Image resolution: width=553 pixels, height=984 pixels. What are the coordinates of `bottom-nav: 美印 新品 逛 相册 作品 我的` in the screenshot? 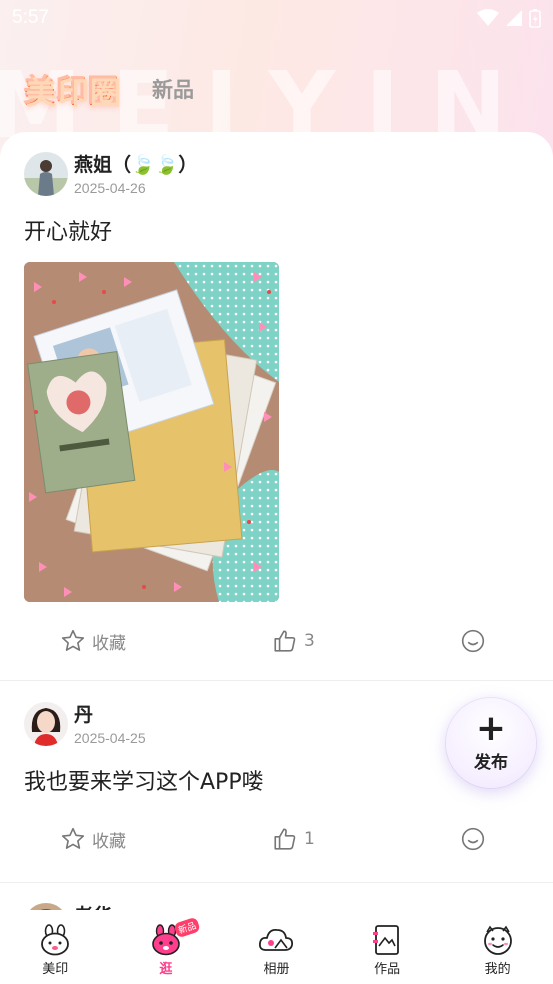 It's located at (276, 947).